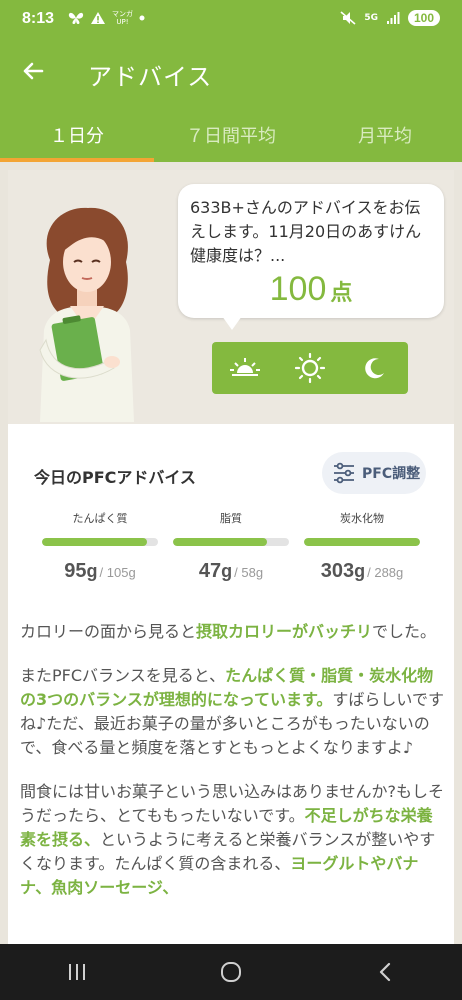 The height and width of the screenshot is (1000, 462). I want to click on recent-apps-button, so click(77, 972).